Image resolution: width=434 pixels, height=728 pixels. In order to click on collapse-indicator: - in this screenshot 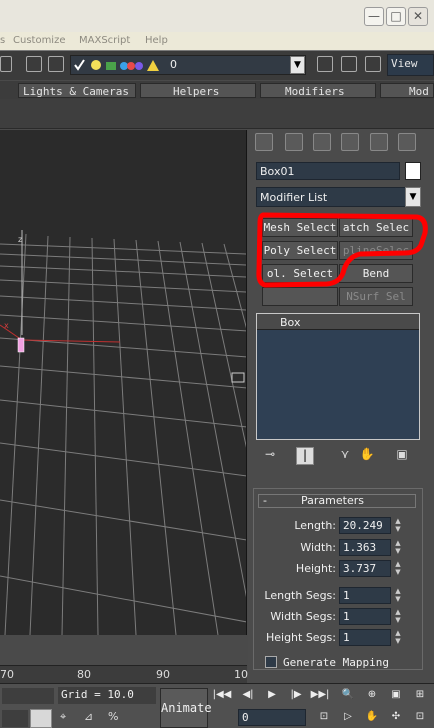, I will do `click(265, 500)`.